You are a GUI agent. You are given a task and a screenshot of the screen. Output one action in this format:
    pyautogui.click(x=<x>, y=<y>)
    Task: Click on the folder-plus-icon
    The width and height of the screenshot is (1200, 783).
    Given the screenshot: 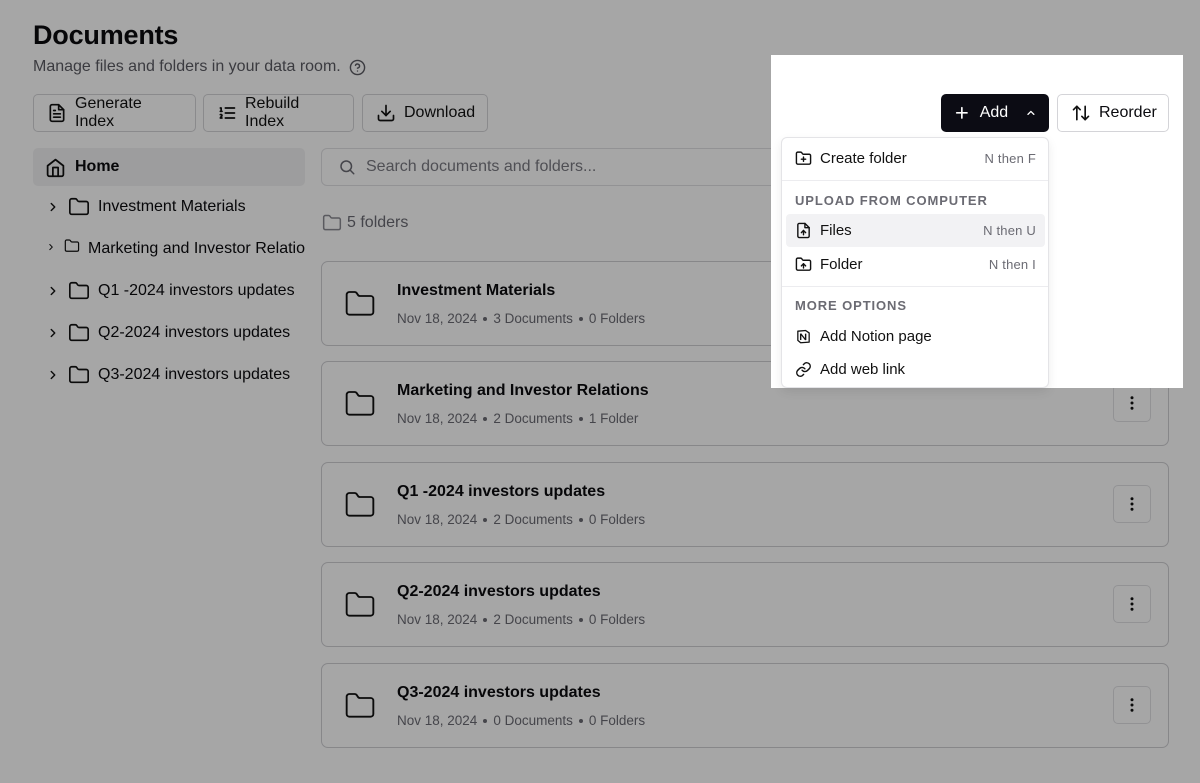 What is the action you would take?
    pyautogui.click(x=803, y=158)
    